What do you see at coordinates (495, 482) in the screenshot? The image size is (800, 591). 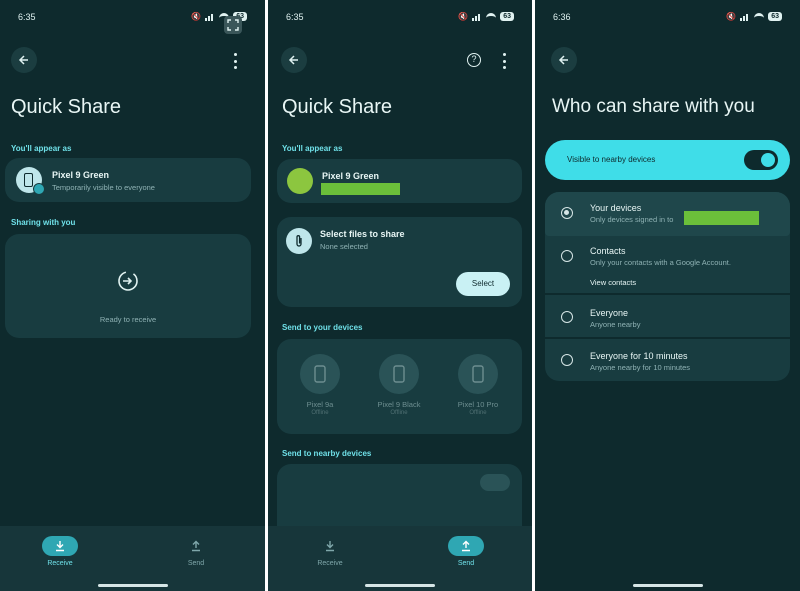 I see `nearby-toggle` at bounding box center [495, 482].